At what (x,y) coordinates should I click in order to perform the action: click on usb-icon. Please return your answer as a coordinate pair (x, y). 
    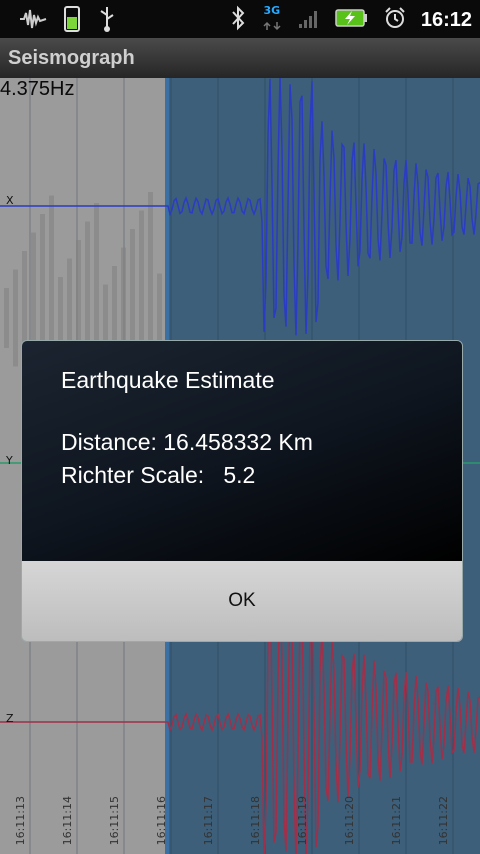
    Looking at the image, I should click on (107, 21).